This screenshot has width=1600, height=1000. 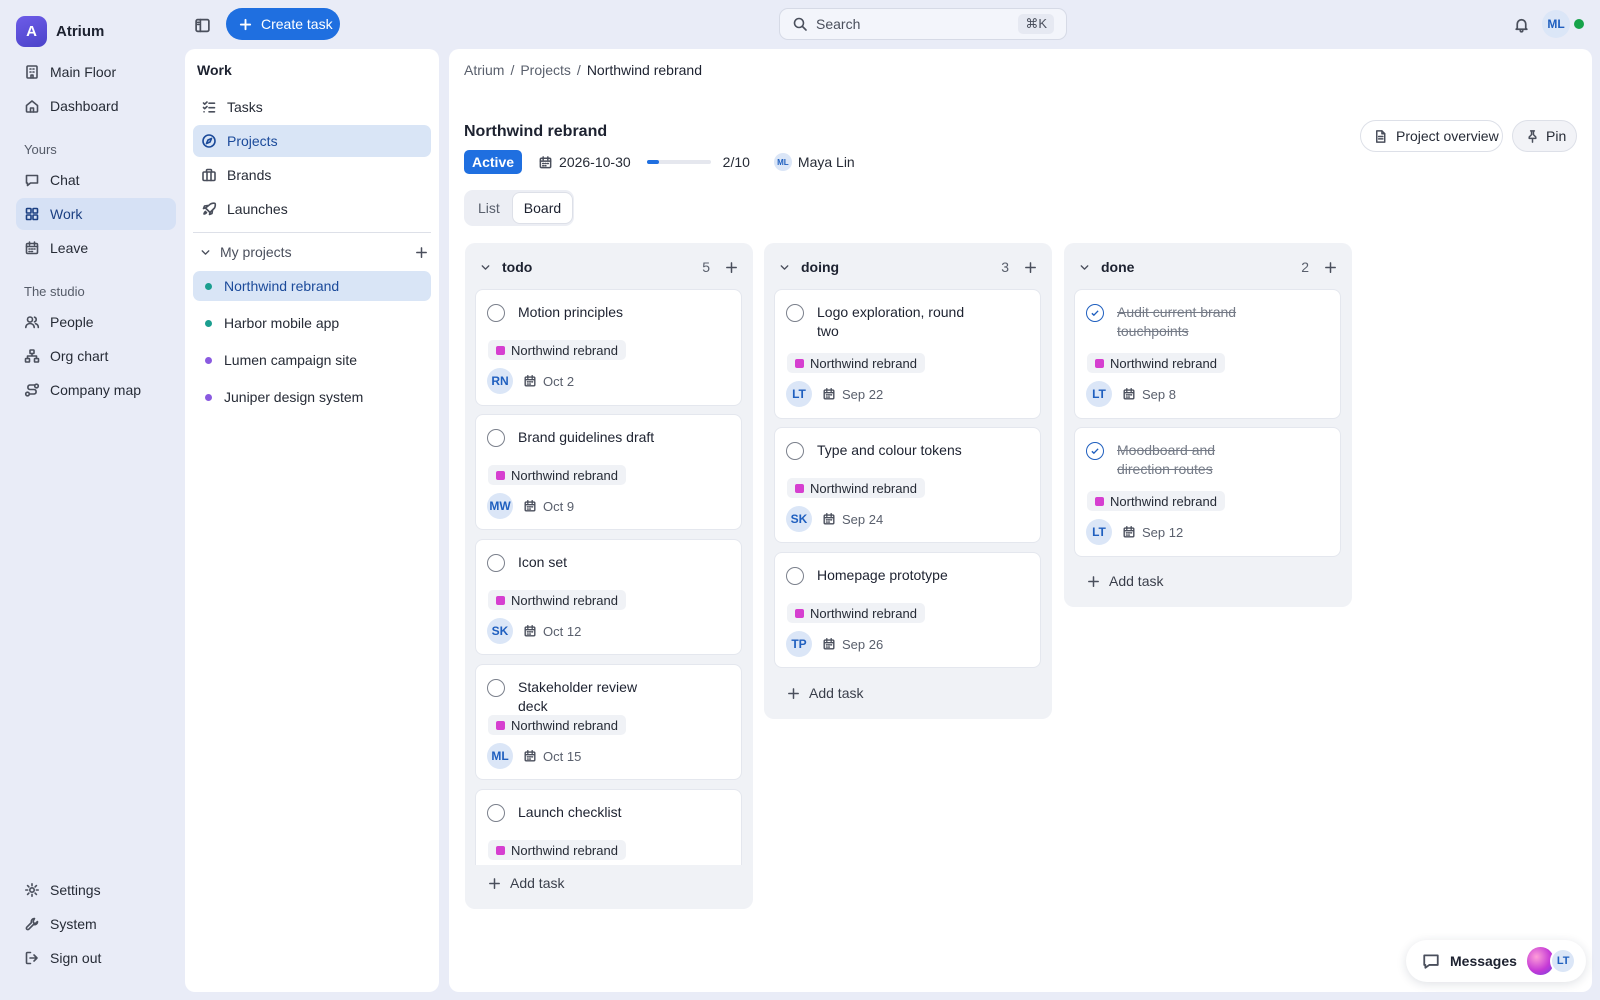 What do you see at coordinates (608, 827) in the screenshot?
I see `task-card: Launch checklist Northwind rebrand` at bounding box center [608, 827].